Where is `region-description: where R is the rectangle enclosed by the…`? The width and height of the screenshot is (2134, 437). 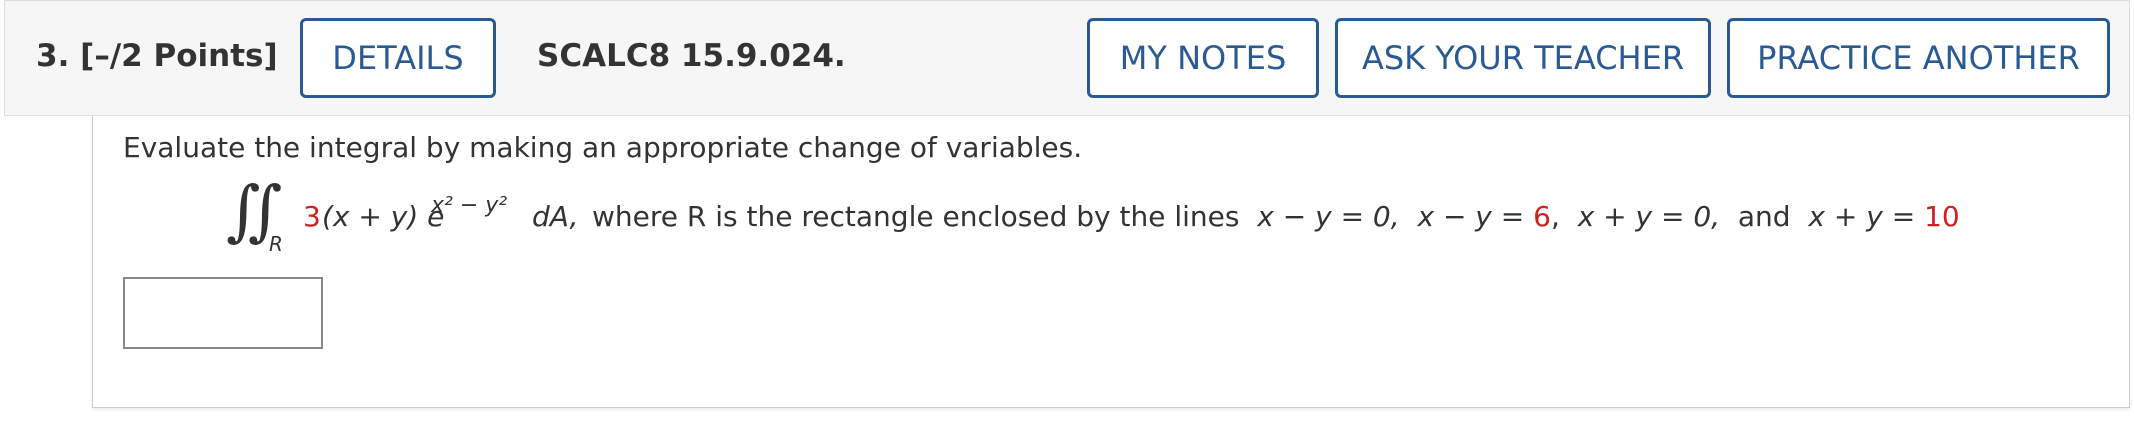
region-description: where R is the rectangle enclosed by the… is located at coordinates (1276, 216).